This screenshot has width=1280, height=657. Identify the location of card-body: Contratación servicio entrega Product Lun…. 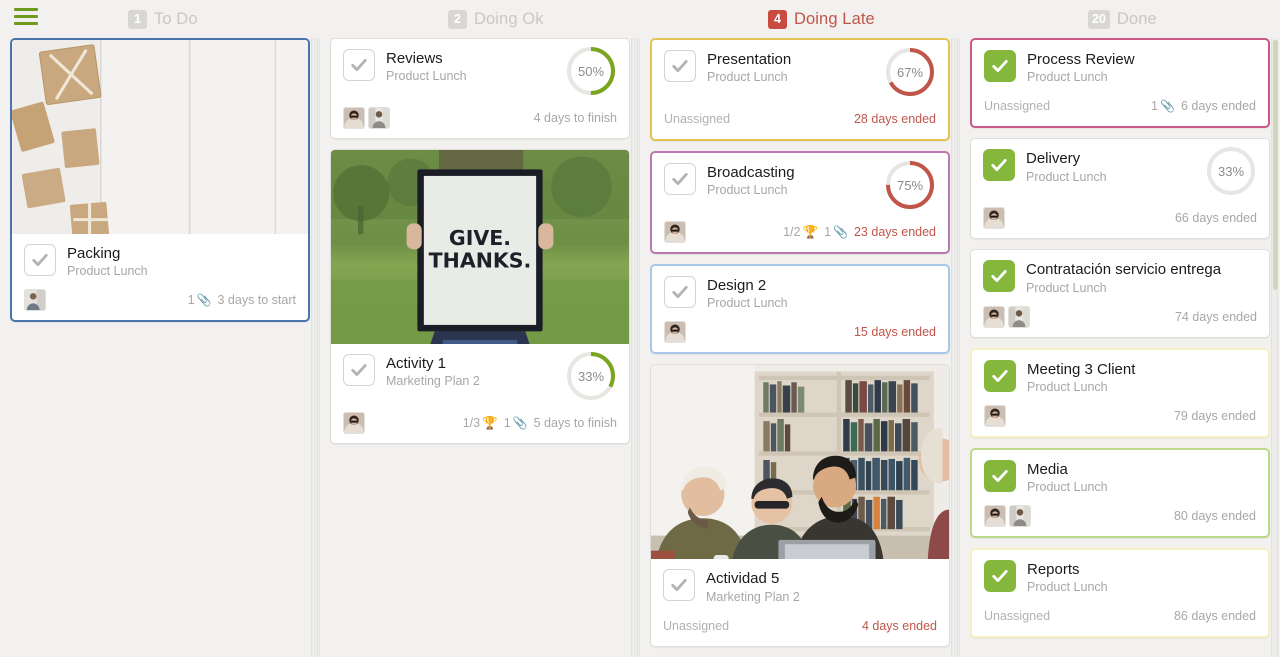
(1120, 293).